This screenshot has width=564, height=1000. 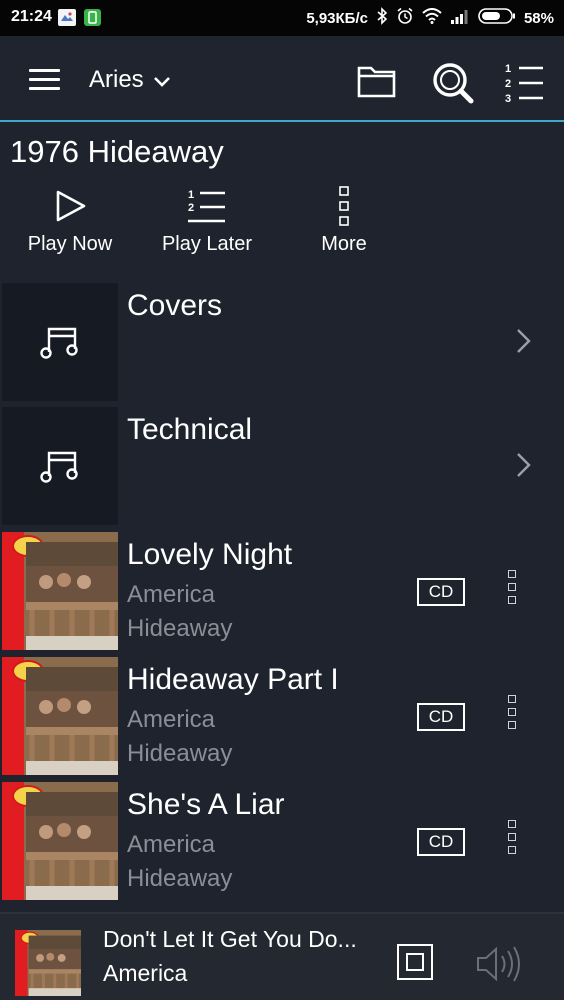 What do you see at coordinates (44, 80) in the screenshot?
I see `menu-icon` at bounding box center [44, 80].